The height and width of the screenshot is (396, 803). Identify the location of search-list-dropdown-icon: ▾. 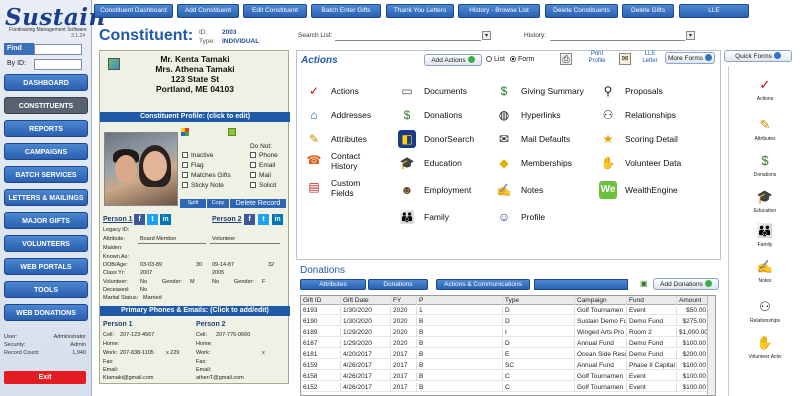
(486, 35).